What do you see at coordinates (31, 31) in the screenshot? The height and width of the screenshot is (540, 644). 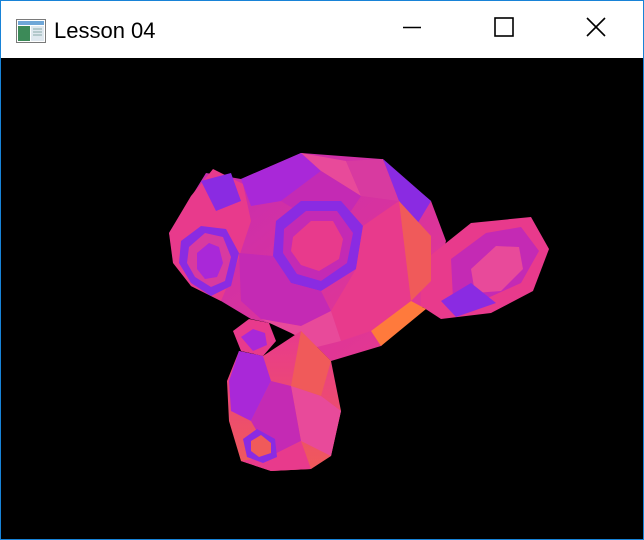 I see `app-window-icon` at bounding box center [31, 31].